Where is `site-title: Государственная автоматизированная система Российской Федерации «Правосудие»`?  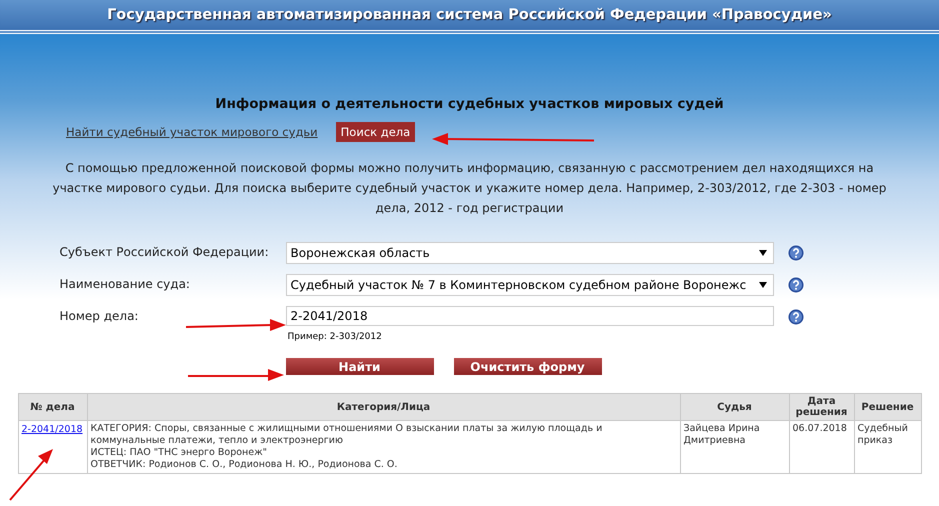 site-title: Государственная автоматизированная система Российской Федерации «Правосудие» is located at coordinates (469, 15).